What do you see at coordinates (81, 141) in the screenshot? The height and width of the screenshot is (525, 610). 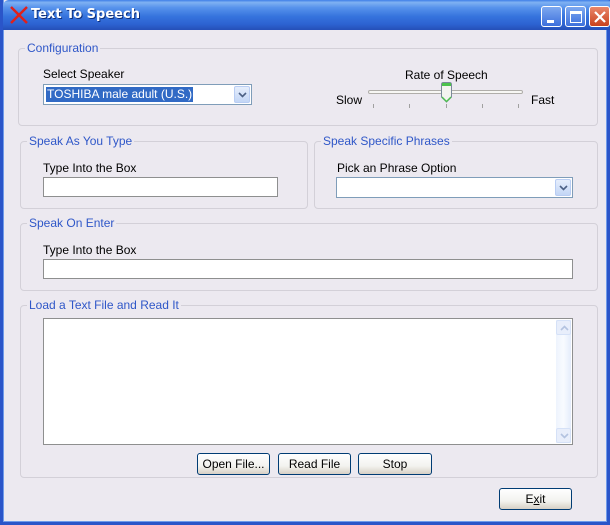 I see `speak-as-you-type-legend: Speak As You Type` at bounding box center [81, 141].